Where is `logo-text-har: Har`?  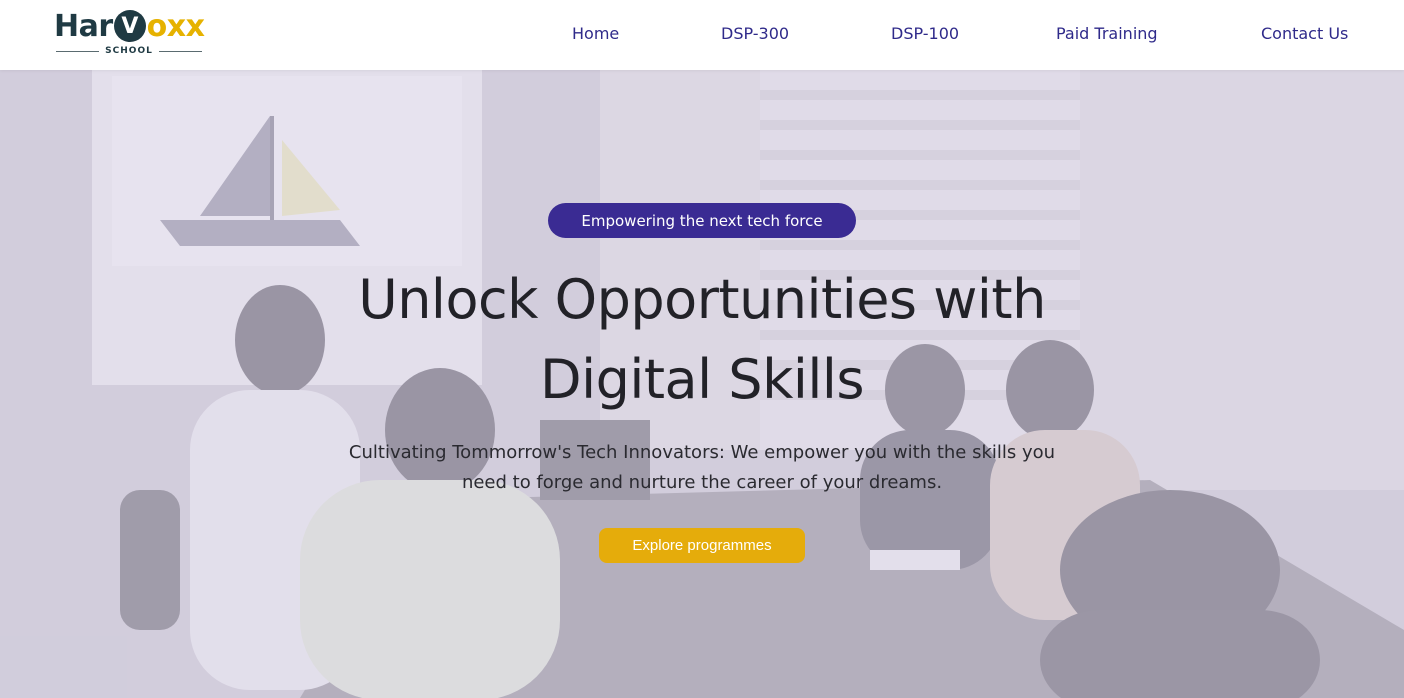
logo-text-har: Har is located at coordinates (83, 26).